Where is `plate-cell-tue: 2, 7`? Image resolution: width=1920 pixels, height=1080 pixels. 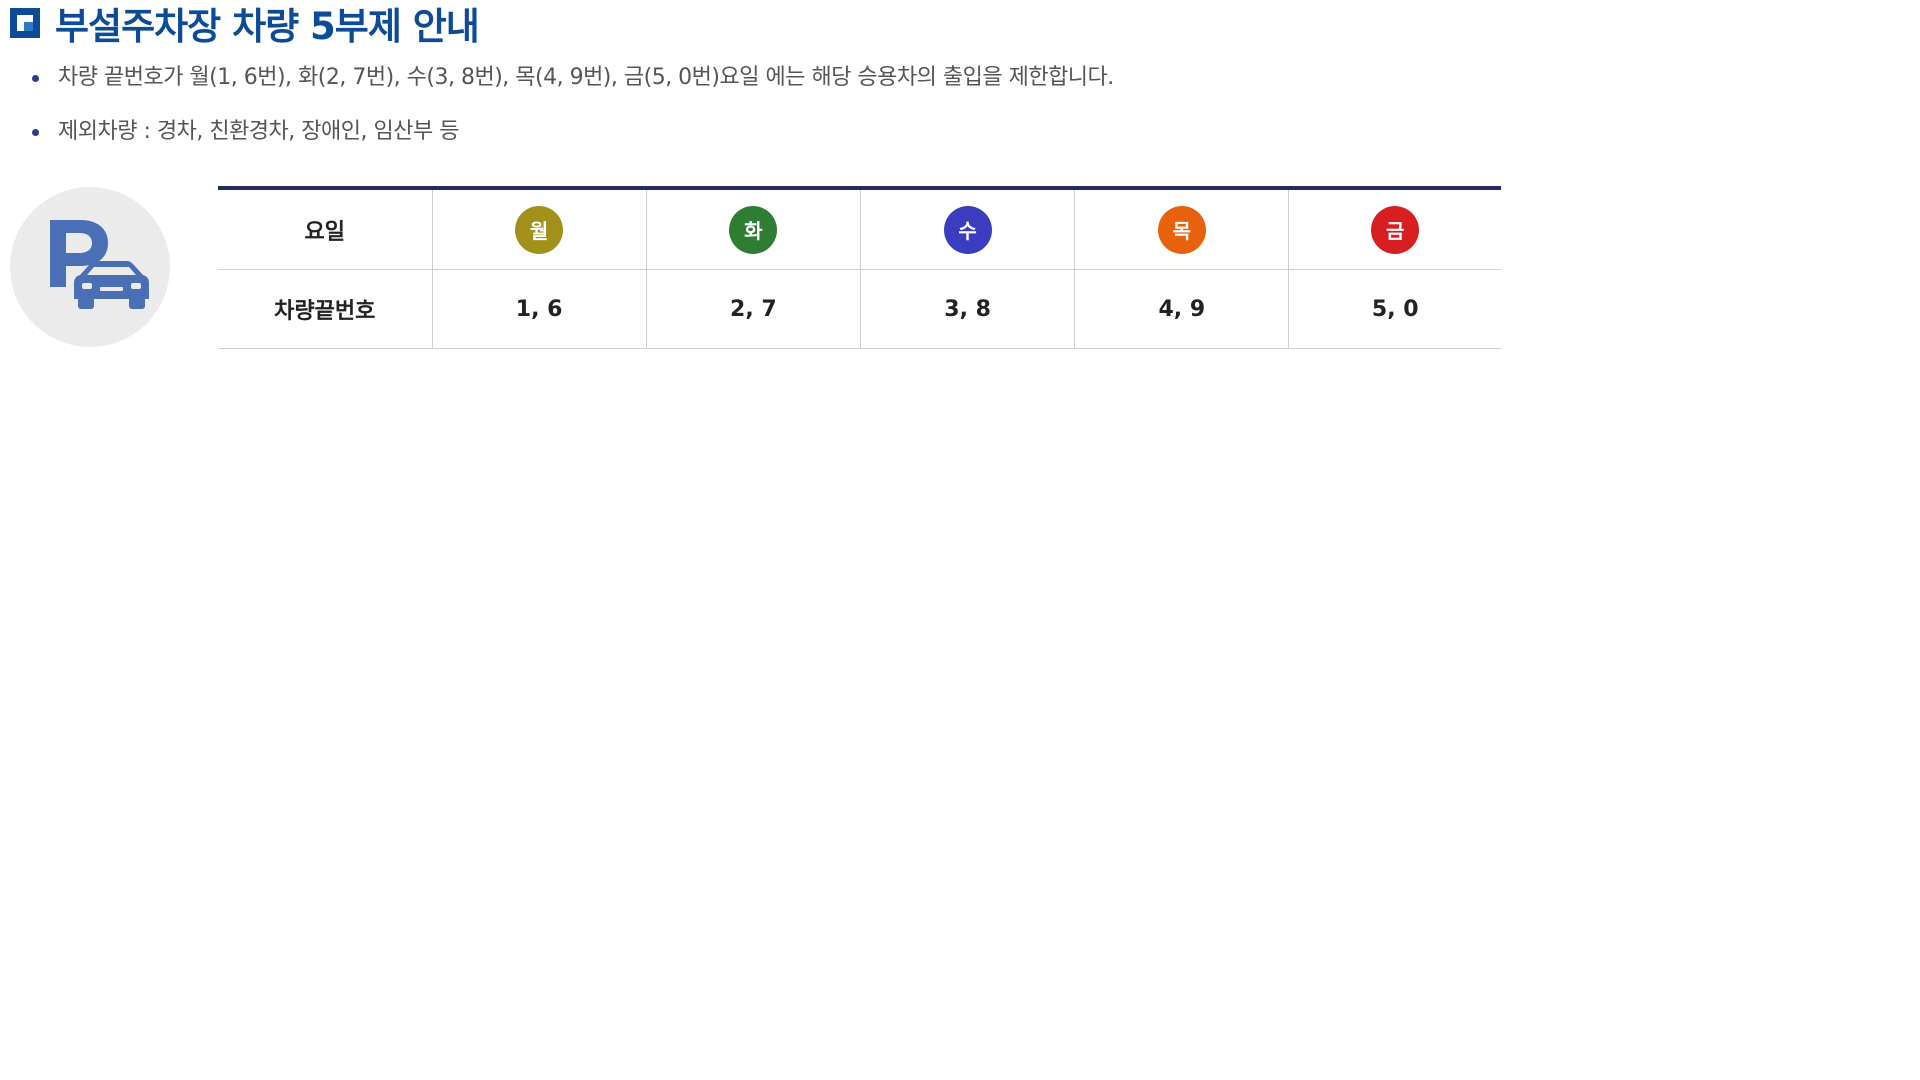
plate-cell-tue: 2, 7 is located at coordinates (753, 309).